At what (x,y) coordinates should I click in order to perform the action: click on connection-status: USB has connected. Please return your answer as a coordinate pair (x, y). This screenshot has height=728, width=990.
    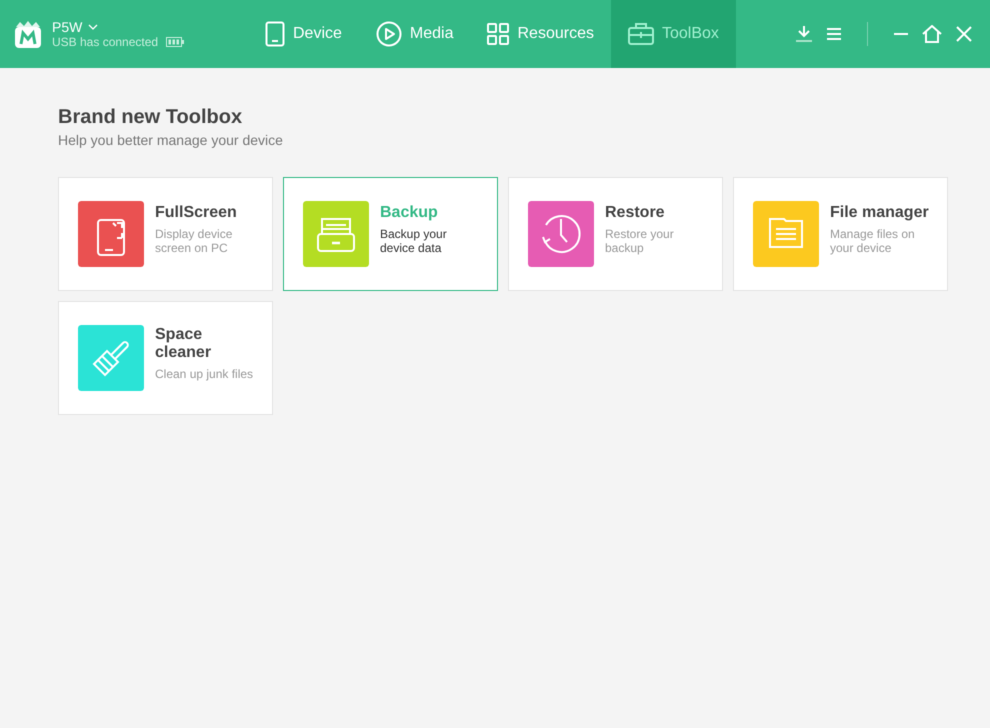
    Looking at the image, I should click on (105, 42).